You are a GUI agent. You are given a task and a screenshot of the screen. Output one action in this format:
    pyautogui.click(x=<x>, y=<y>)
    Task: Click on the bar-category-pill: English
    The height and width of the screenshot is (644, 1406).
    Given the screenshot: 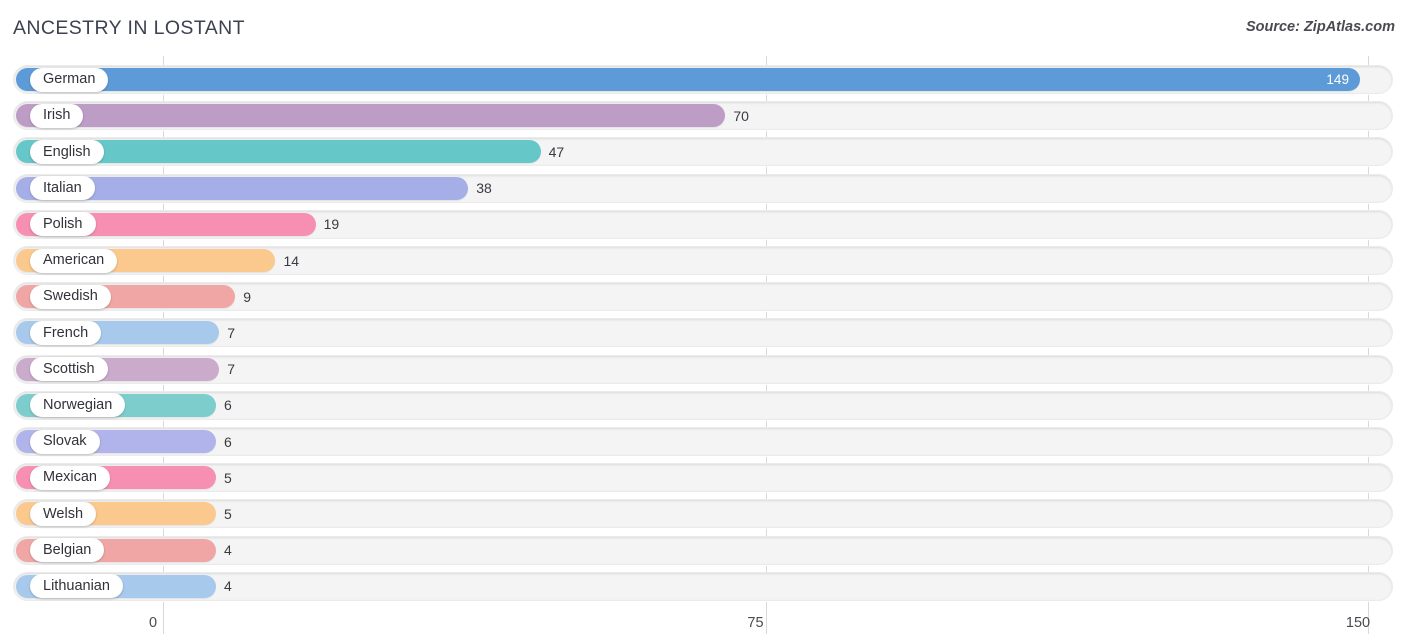 What is the action you would take?
    pyautogui.click(x=67, y=151)
    